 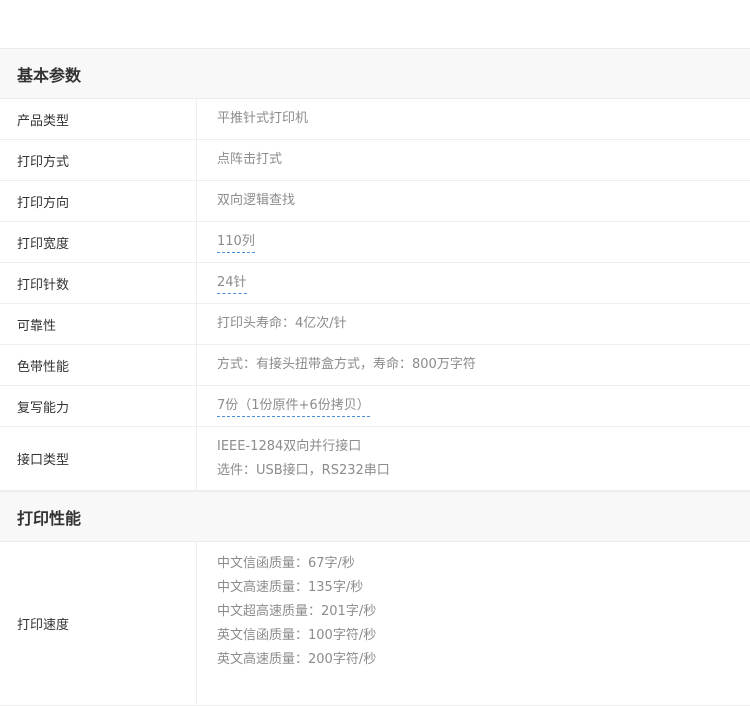 What do you see at coordinates (282, 323) in the screenshot?
I see `param-value-text: 打印头寿命：4亿次/针` at bounding box center [282, 323].